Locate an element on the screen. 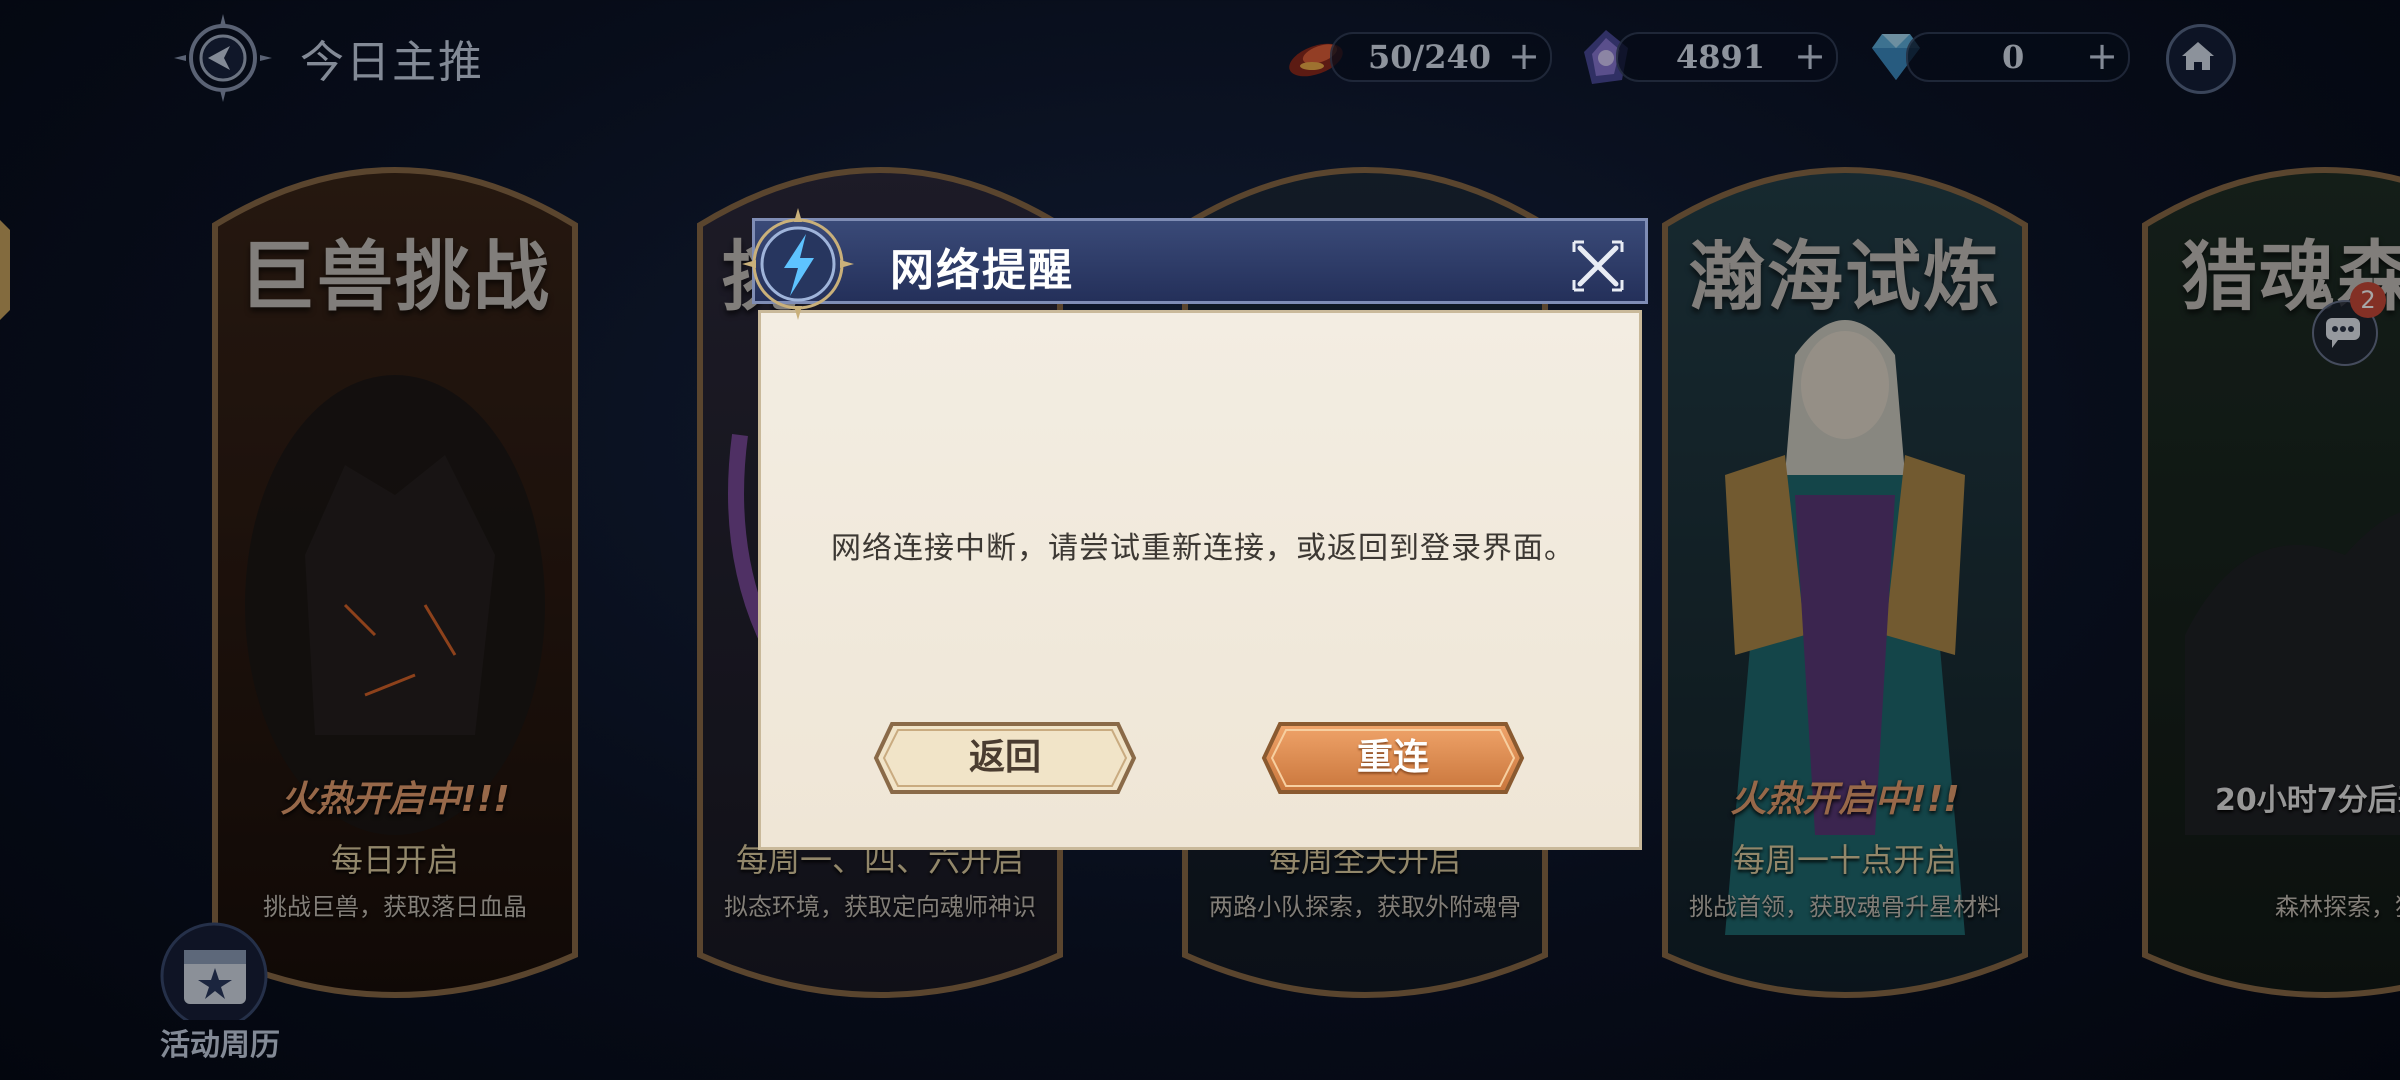 Image resolution: width=2400 pixels, height=1080 pixels. reconnect-button: 重连 is located at coordinates (1393, 758).